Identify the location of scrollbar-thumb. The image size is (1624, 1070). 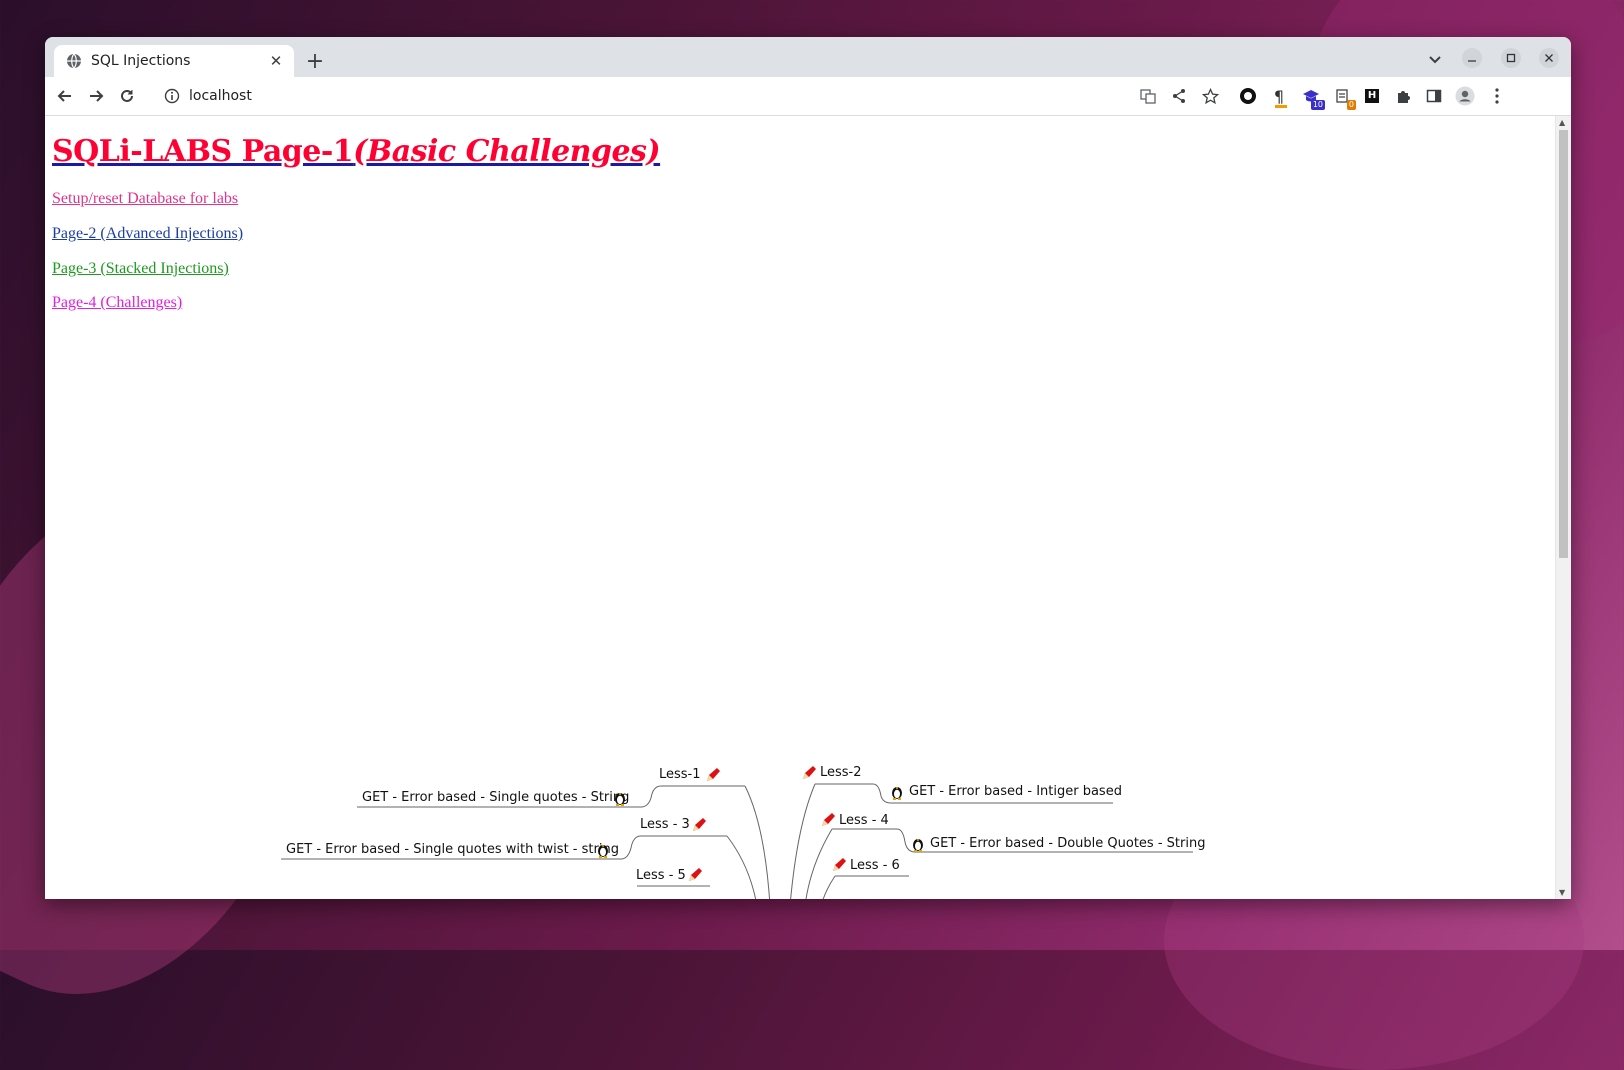
(1563, 344).